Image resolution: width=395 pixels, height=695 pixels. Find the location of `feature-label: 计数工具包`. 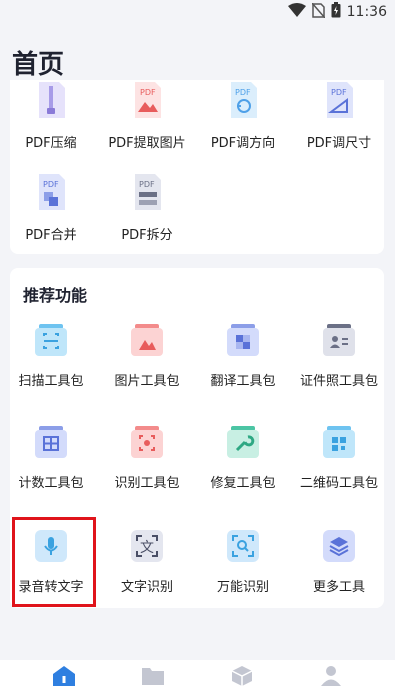

feature-label: 计数工具包 is located at coordinates (51, 483).